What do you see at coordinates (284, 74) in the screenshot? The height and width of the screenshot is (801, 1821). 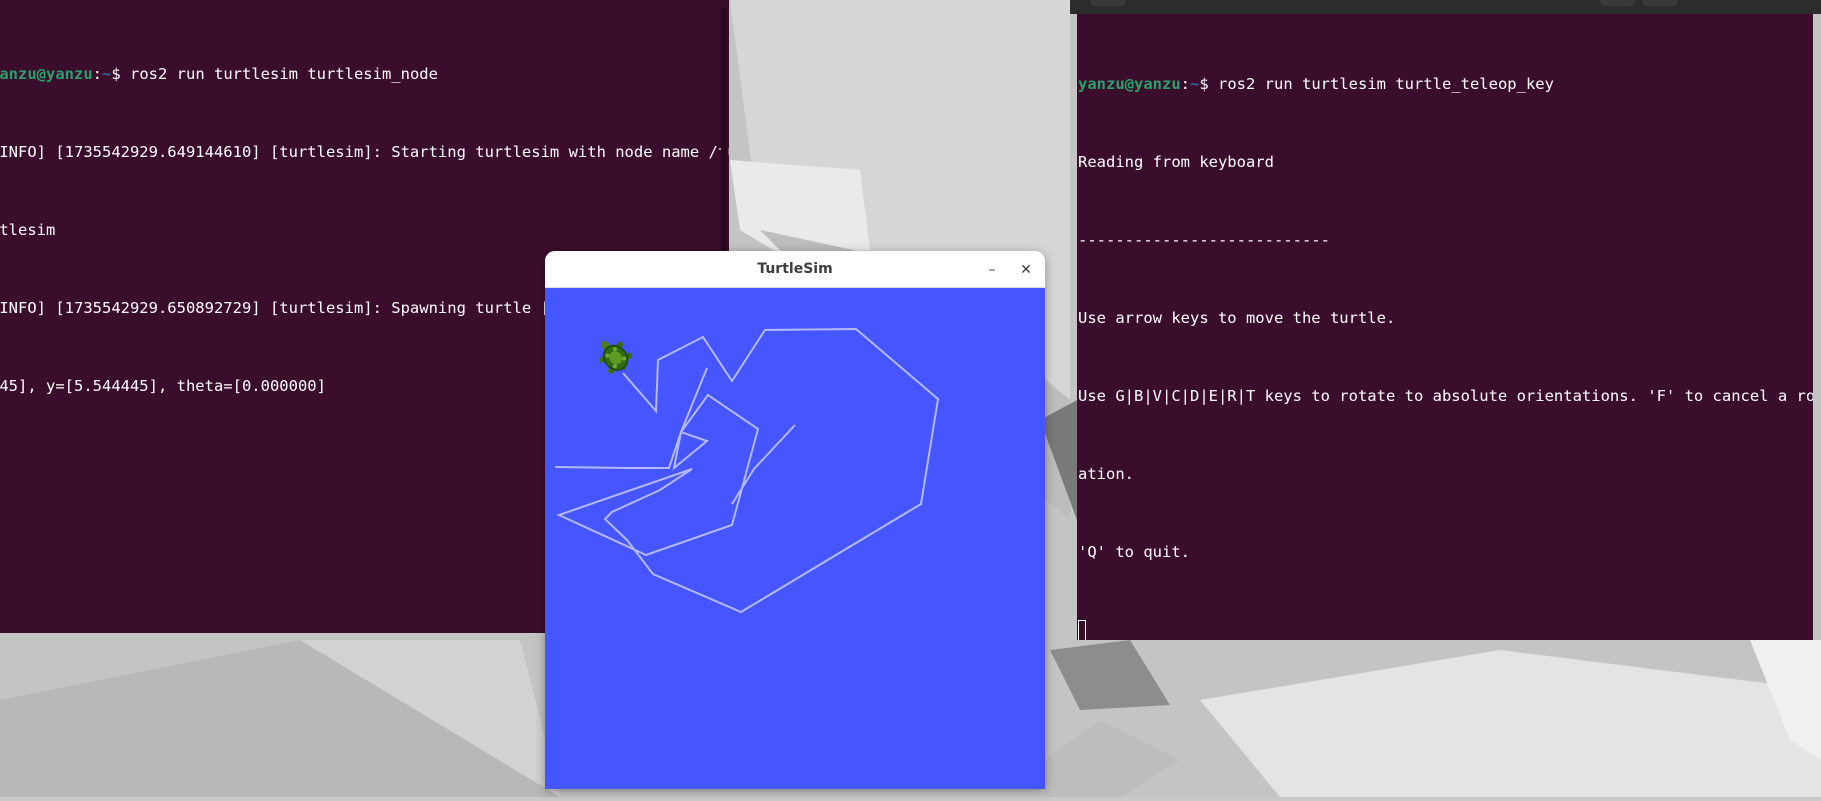 I see `command-text: ros2 run turtlesim turtlesim_node` at bounding box center [284, 74].